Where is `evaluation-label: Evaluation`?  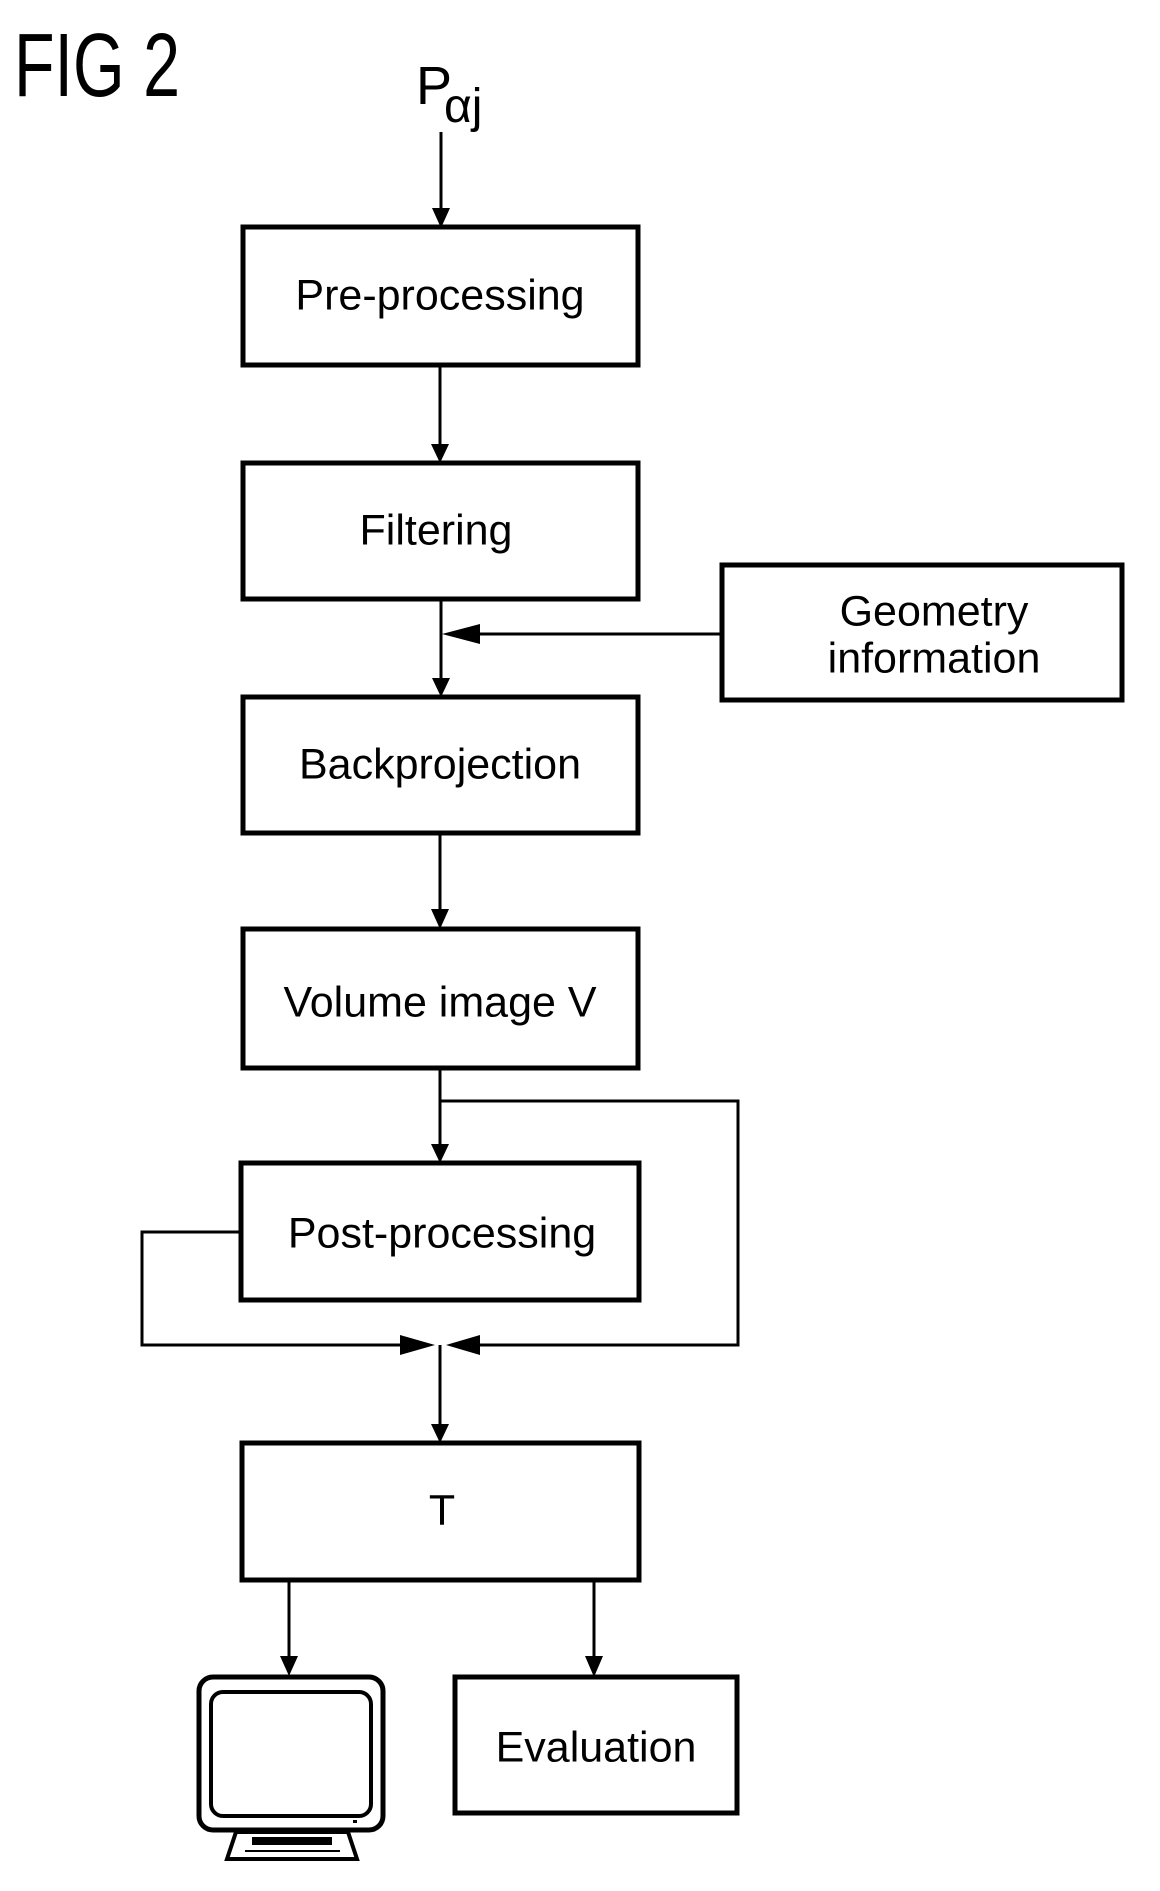
evaluation-label: Evaluation is located at coordinates (596, 1747).